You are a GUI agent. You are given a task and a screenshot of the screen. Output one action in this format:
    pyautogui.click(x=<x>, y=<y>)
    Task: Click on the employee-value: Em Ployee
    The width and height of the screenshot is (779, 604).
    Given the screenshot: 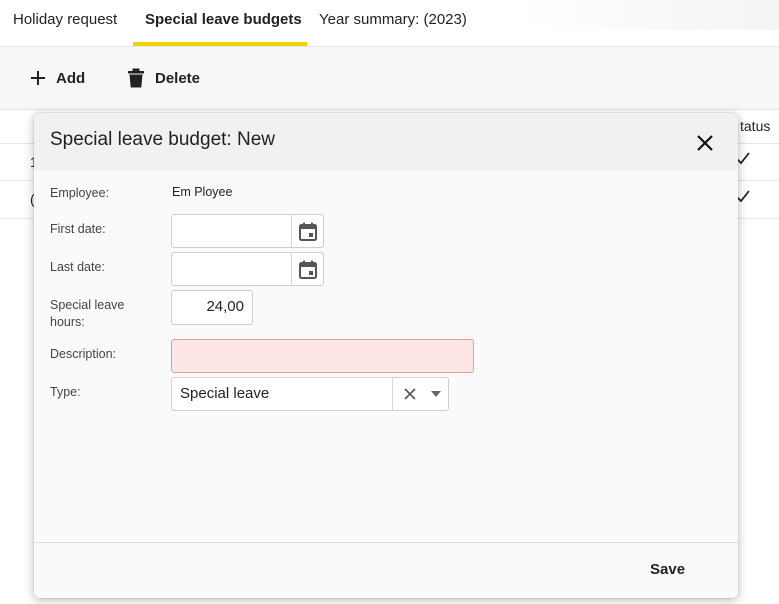 What is the action you would take?
    pyautogui.click(x=202, y=192)
    